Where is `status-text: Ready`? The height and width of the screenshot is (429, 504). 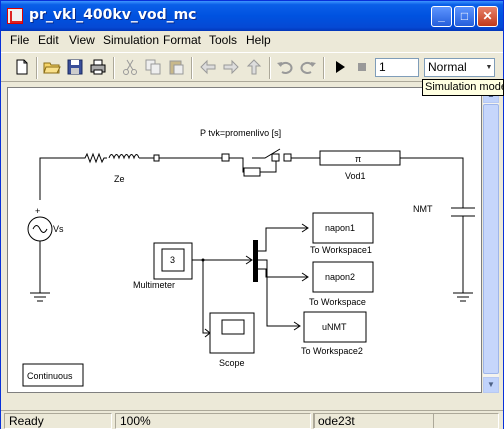 status-text: Ready is located at coordinates (58, 421).